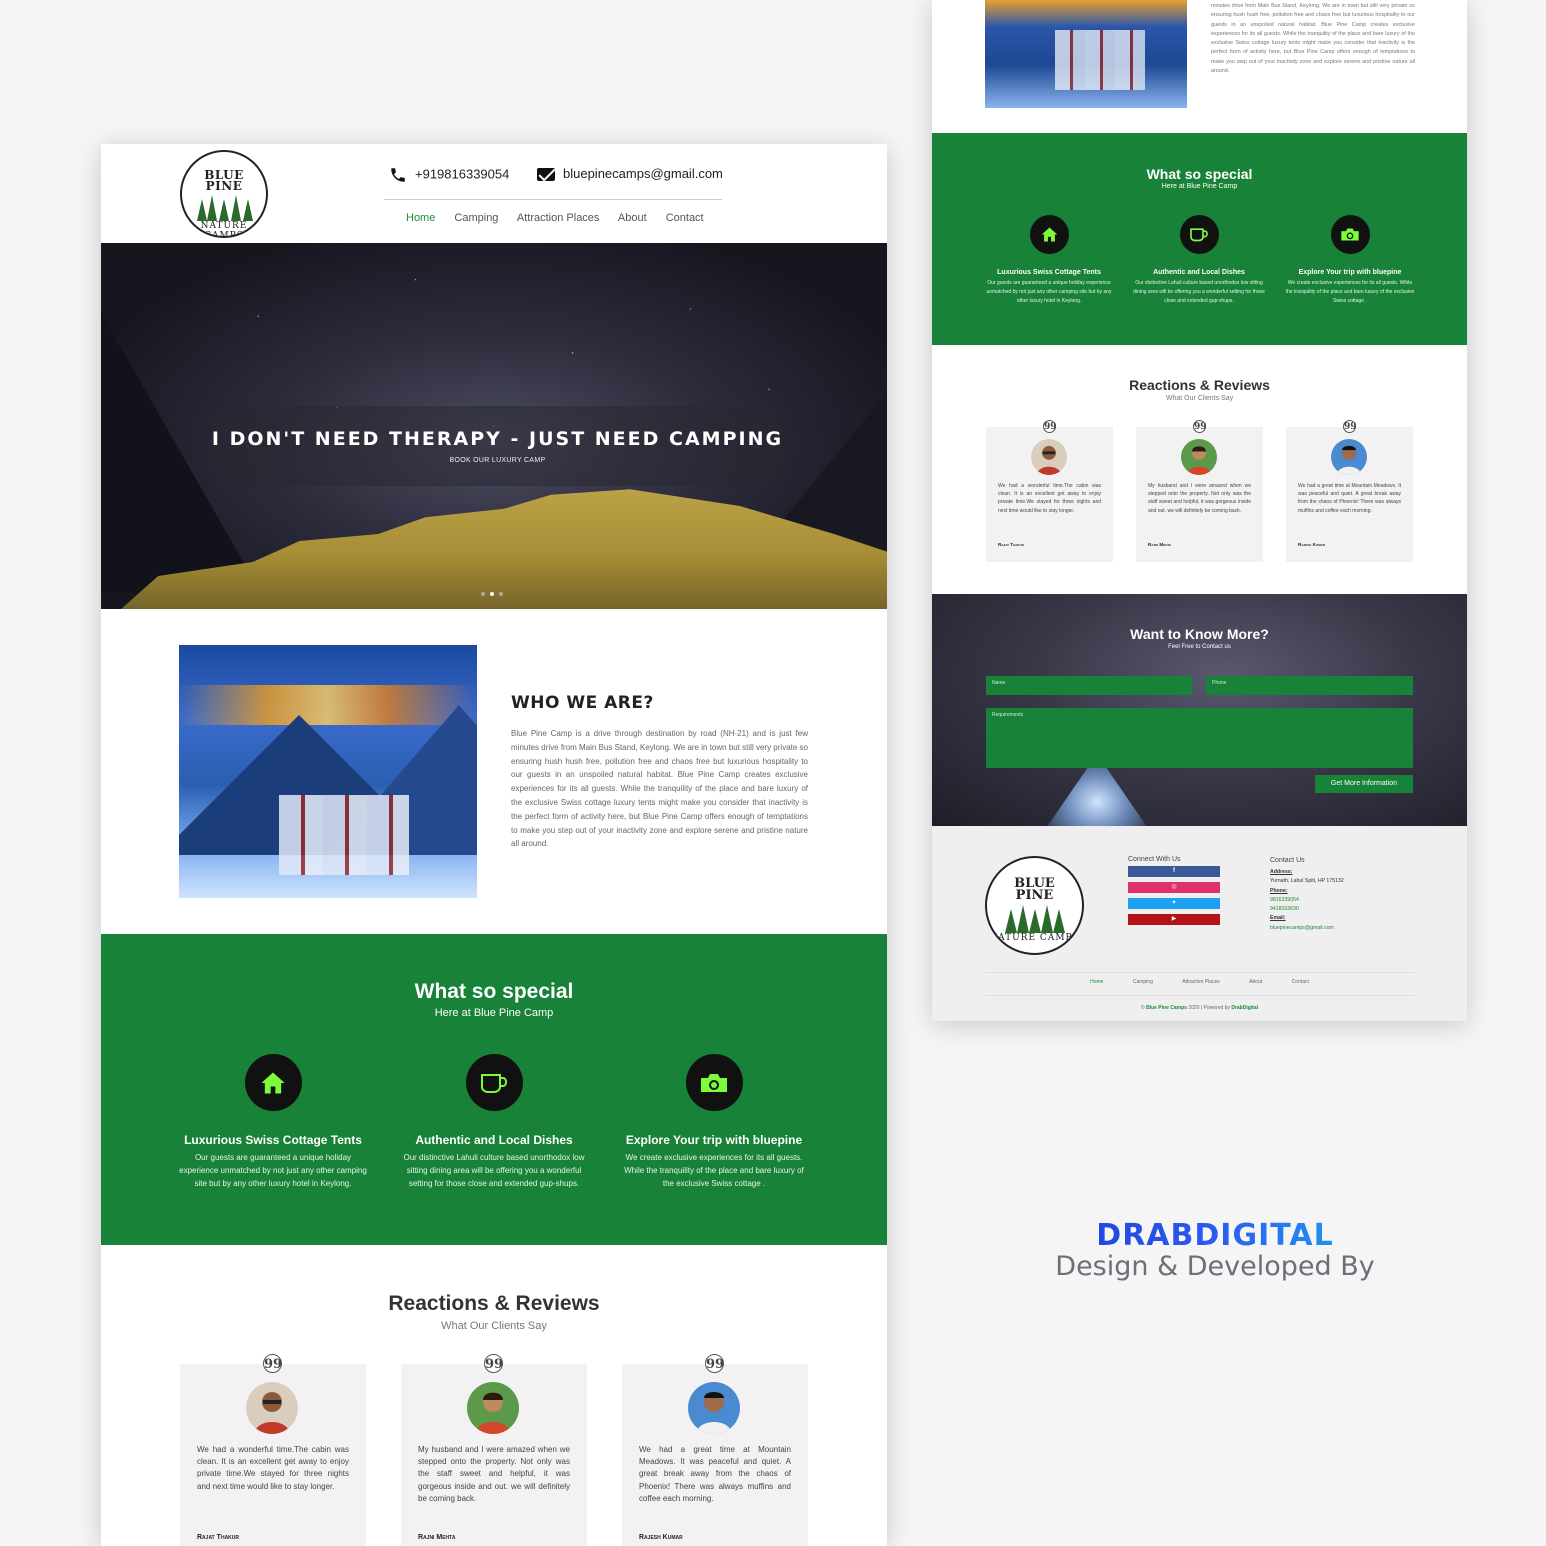  What do you see at coordinates (1160, 544) in the screenshot?
I see `reviewer-name: Rajni Mehta` at bounding box center [1160, 544].